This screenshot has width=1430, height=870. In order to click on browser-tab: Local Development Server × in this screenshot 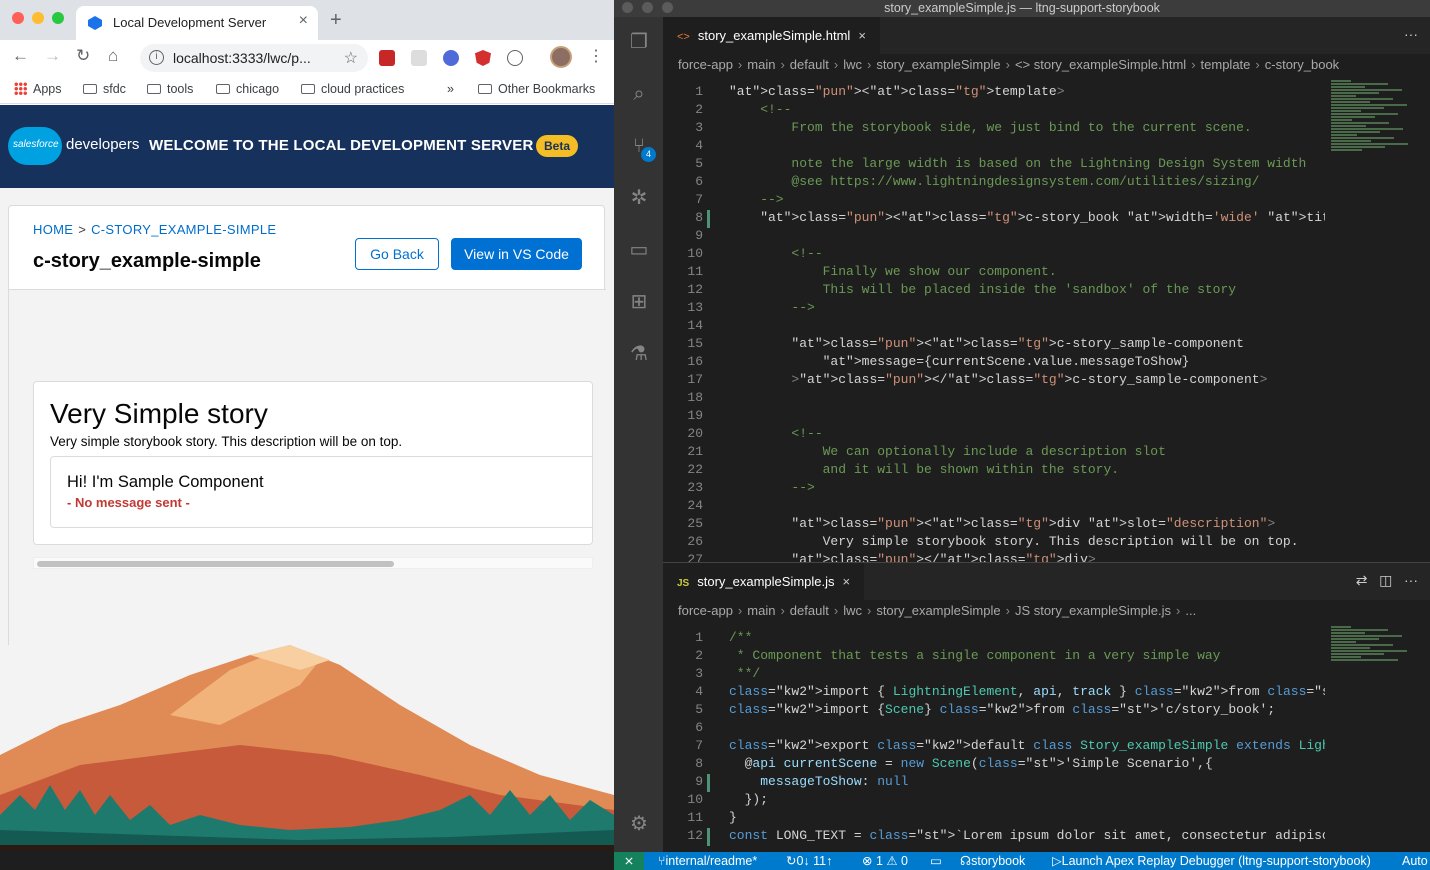, I will do `click(197, 23)`.